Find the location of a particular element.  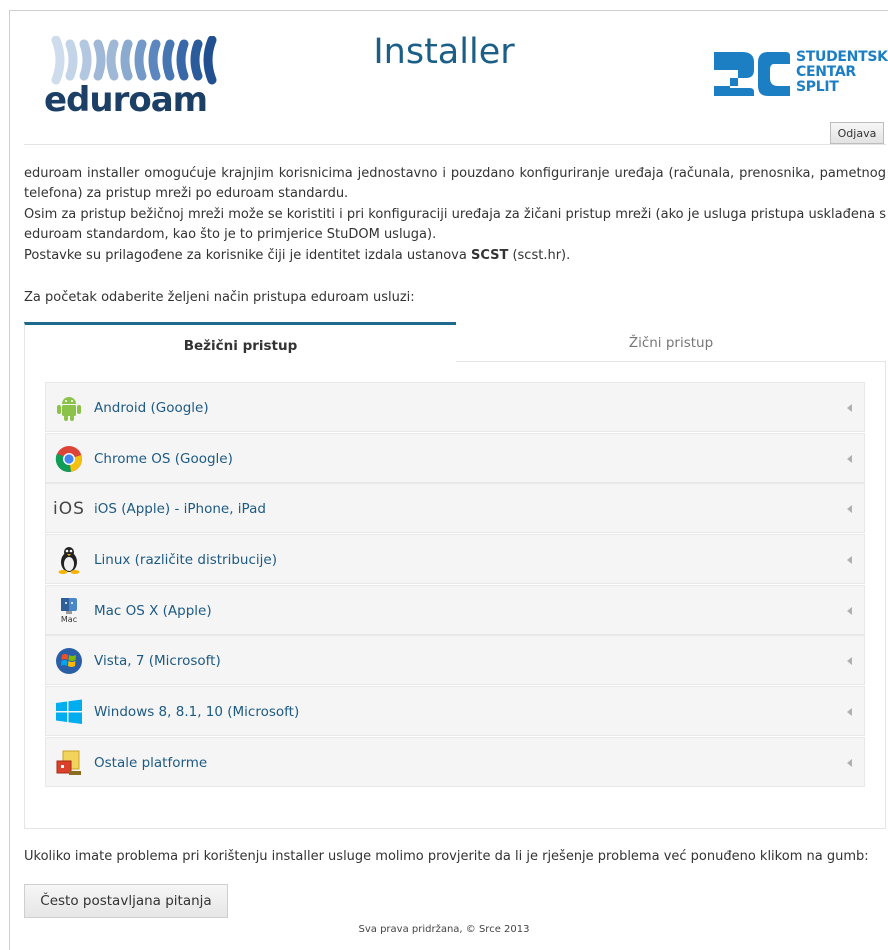

institution-name: SCST is located at coordinates (489, 255).